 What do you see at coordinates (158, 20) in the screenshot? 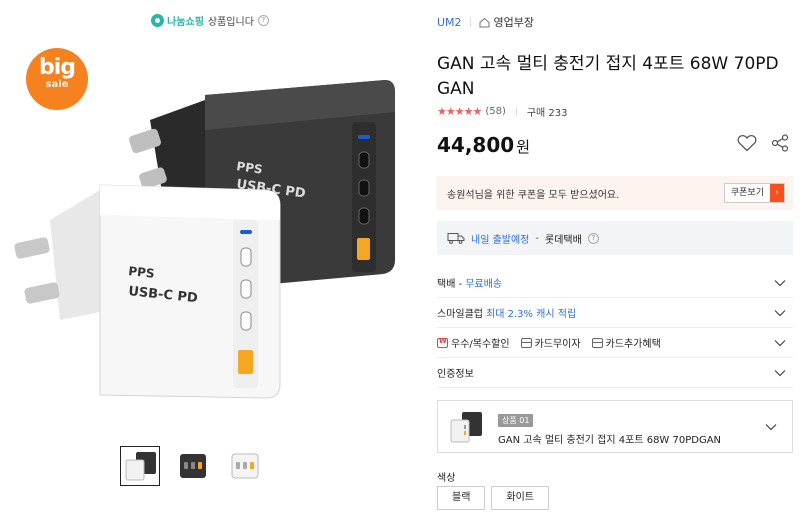
I see `seller-logo-icon` at bounding box center [158, 20].